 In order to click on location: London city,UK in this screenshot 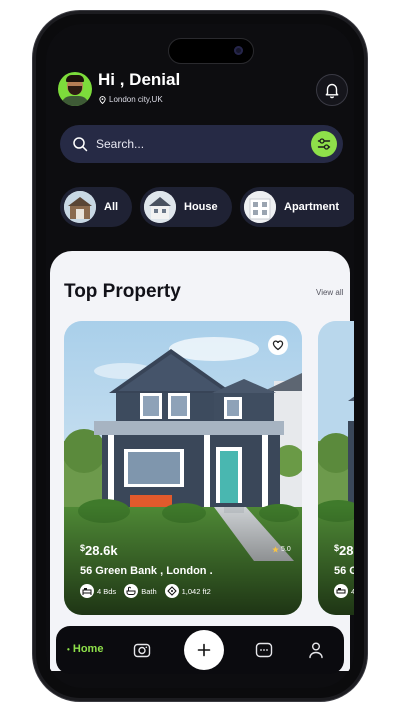, I will do `click(131, 99)`.